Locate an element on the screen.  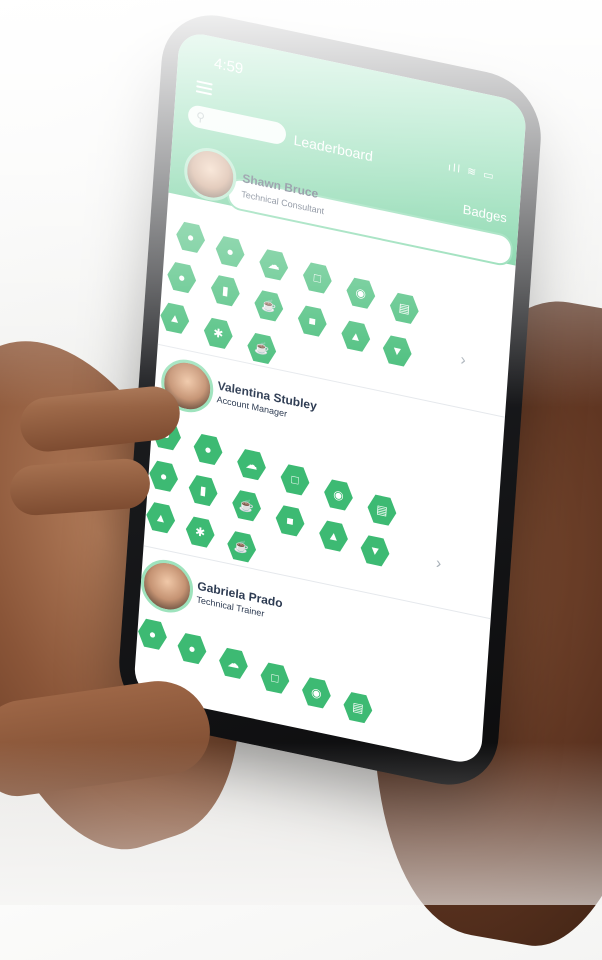
page-title: Leaderboard is located at coordinates (333, 148).